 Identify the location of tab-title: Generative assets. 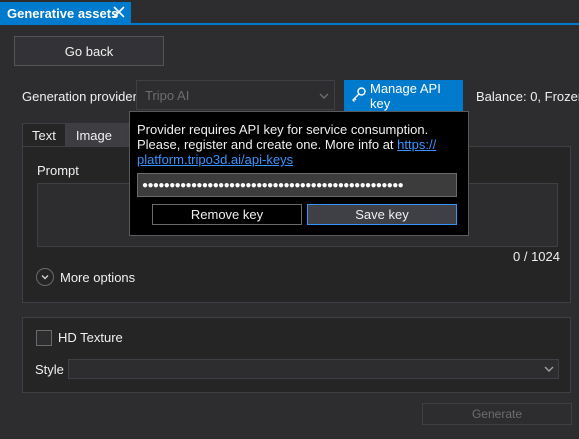
(63, 13).